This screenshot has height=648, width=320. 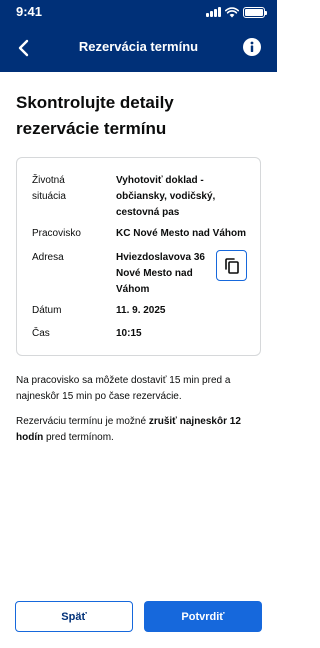 I want to click on page-title: Rezervácia termínu, so click(x=138, y=46).